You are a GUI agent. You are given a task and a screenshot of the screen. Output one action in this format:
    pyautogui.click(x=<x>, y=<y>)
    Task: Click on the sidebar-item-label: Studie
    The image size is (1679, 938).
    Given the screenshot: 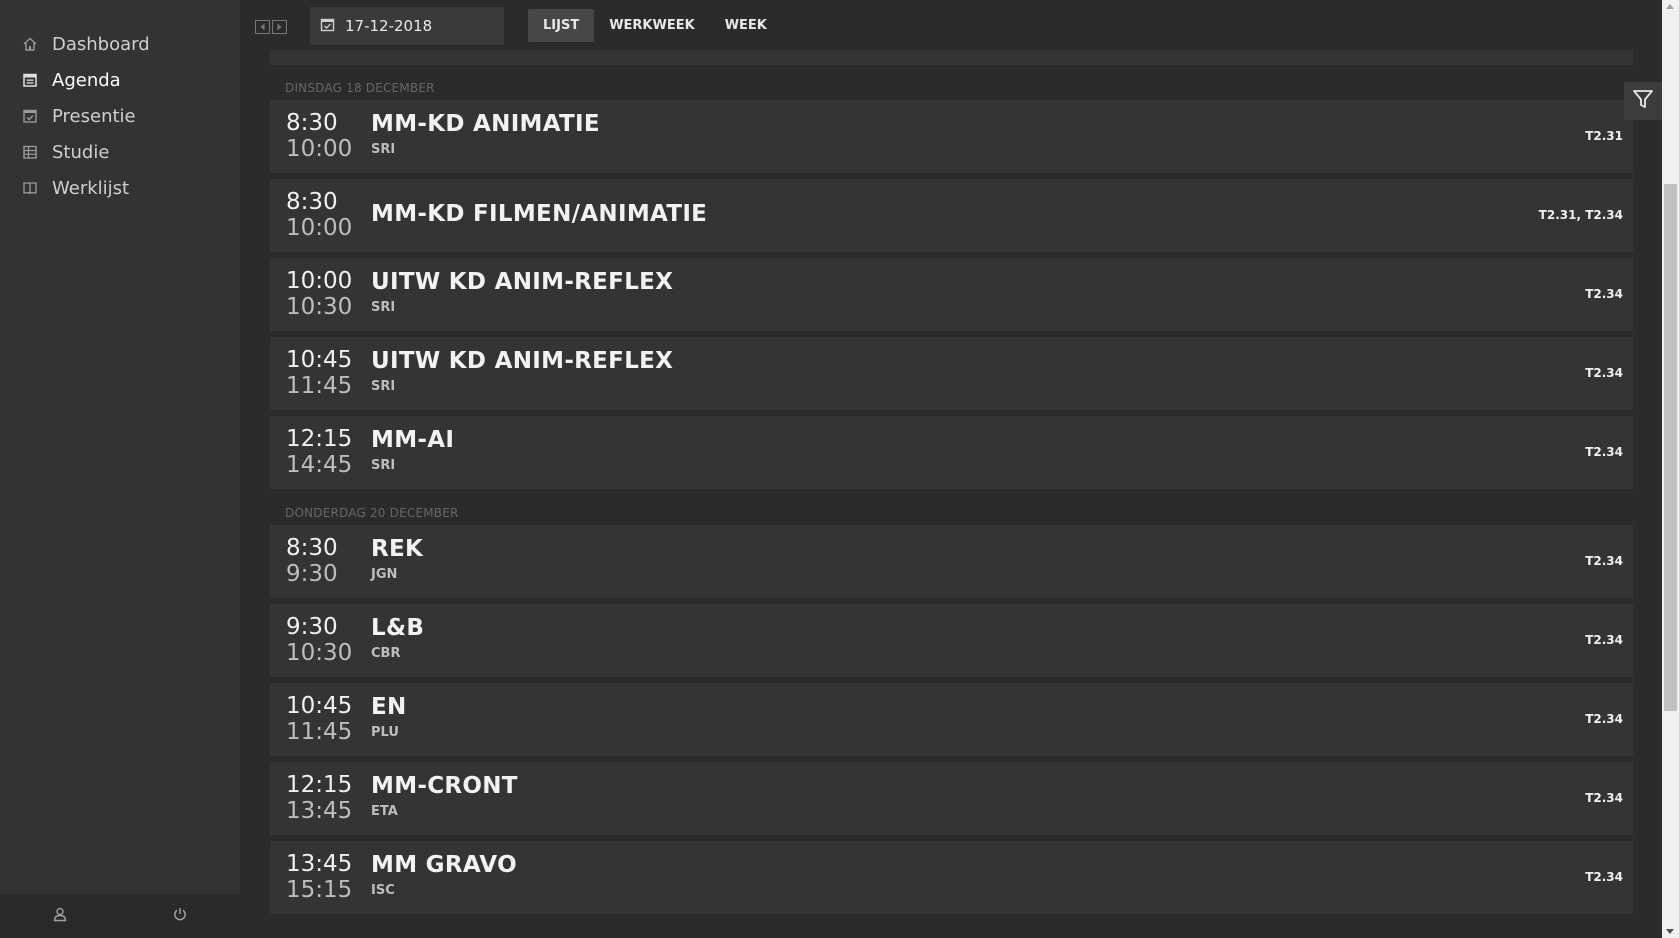 What is the action you would take?
    pyautogui.click(x=81, y=152)
    